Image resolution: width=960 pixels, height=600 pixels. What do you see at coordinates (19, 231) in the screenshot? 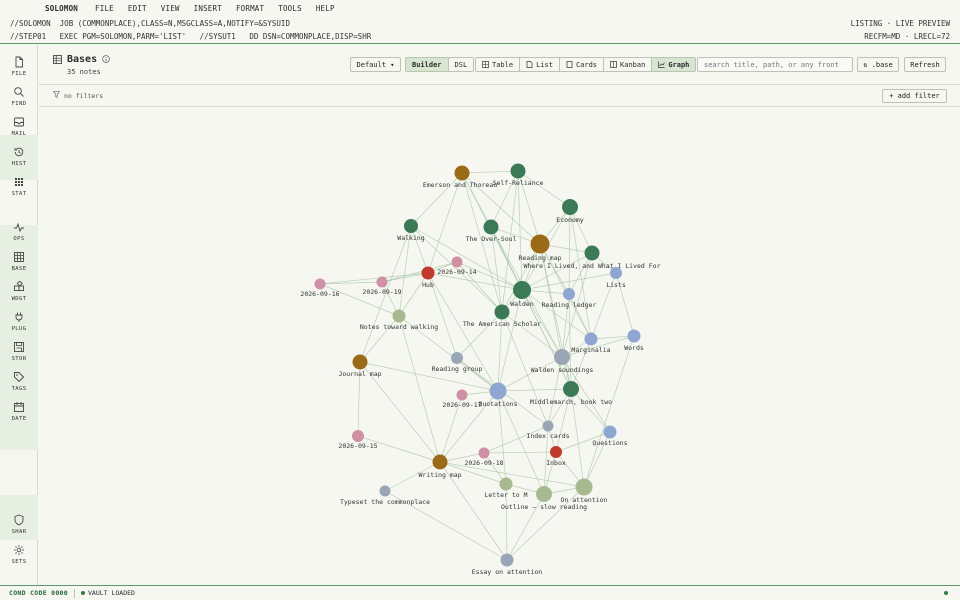
I see `rail-item-ops: OPS` at bounding box center [19, 231].